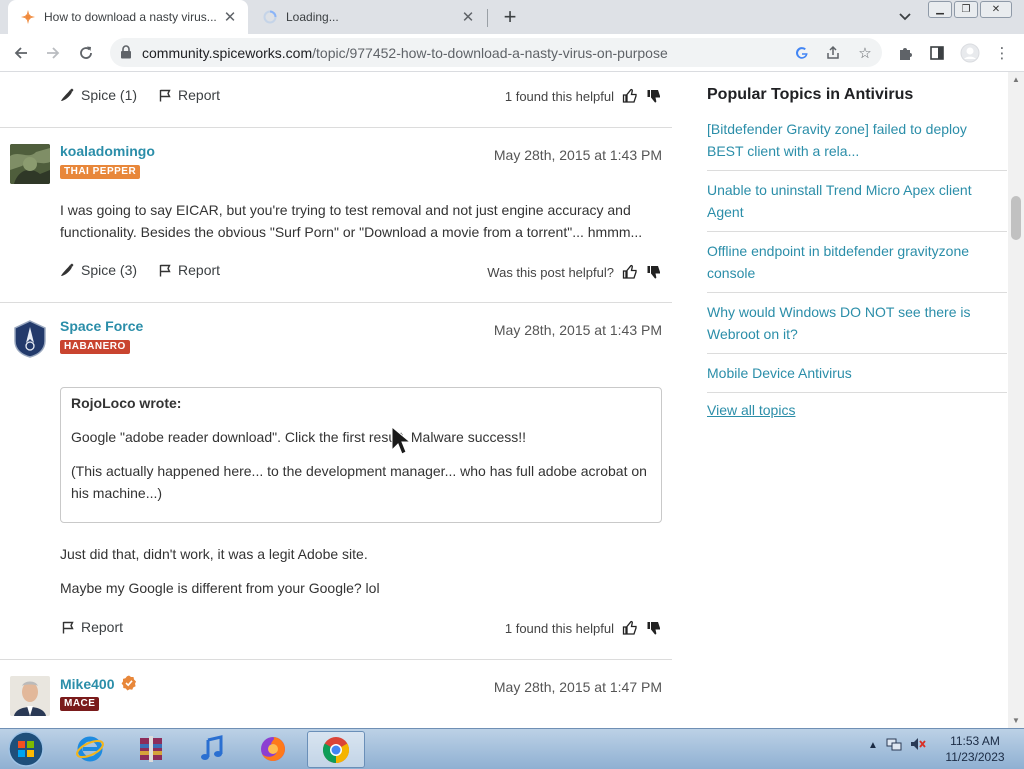 Image resolution: width=1024 pixels, height=769 pixels. I want to click on volume-muted-icon, so click(918, 745).